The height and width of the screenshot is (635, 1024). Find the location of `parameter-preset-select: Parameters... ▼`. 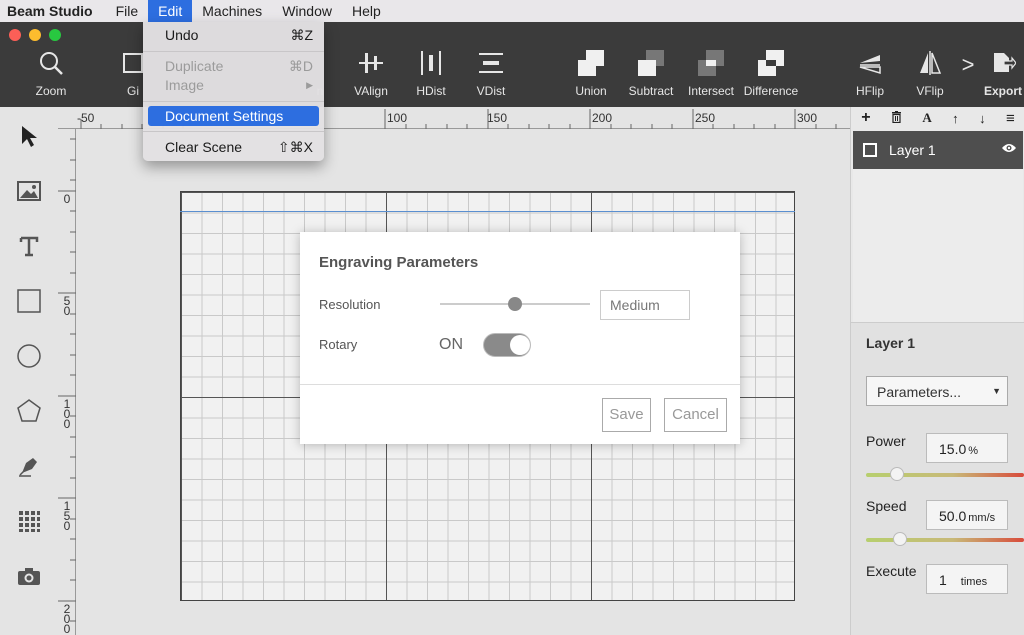

parameter-preset-select: Parameters... ▼ is located at coordinates (937, 391).